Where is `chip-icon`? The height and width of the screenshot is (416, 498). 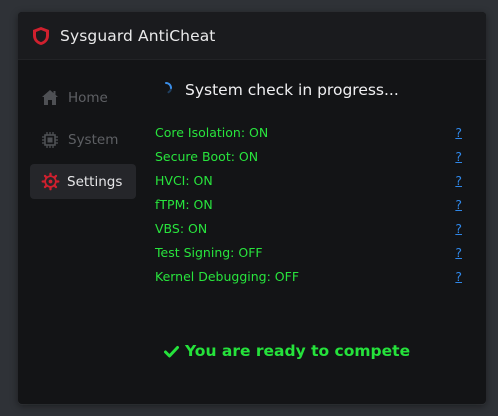
chip-icon is located at coordinates (50, 140).